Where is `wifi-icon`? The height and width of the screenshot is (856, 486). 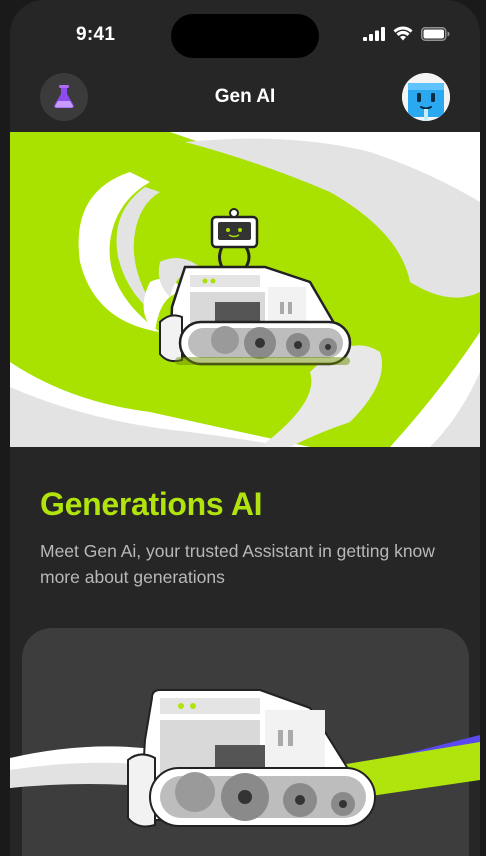 wifi-icon is located at coordinates (403, 33).